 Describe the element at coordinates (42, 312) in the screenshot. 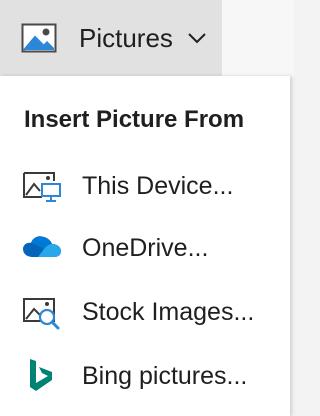

I see `stock-images-icon` at that location.